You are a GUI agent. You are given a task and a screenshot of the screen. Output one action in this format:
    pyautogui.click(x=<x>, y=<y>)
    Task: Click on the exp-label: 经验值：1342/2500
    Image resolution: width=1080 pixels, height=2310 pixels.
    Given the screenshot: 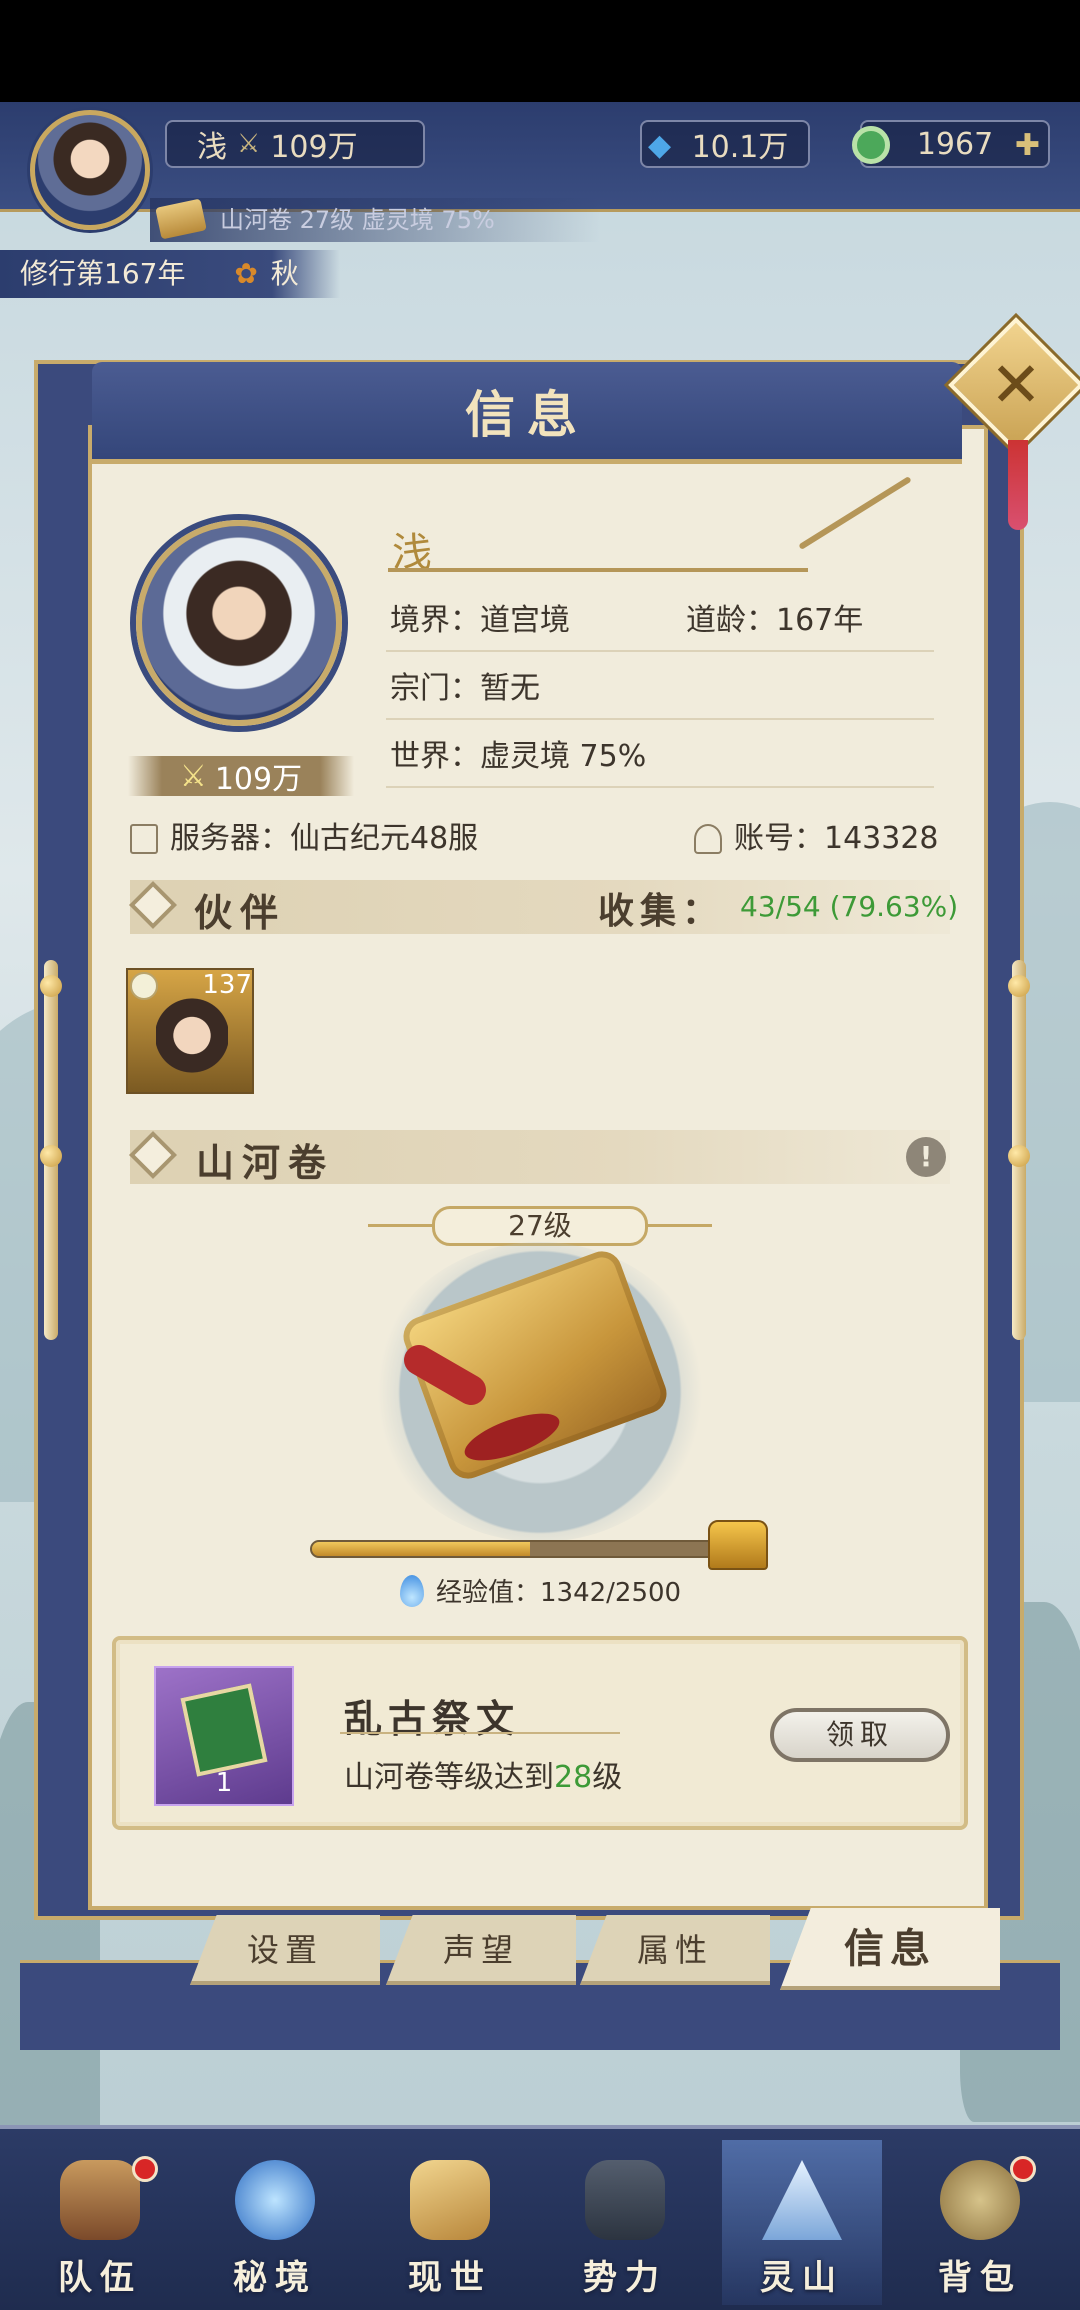 What is the action you would take?
    pyautogui.click(x=540, y=1590)
    